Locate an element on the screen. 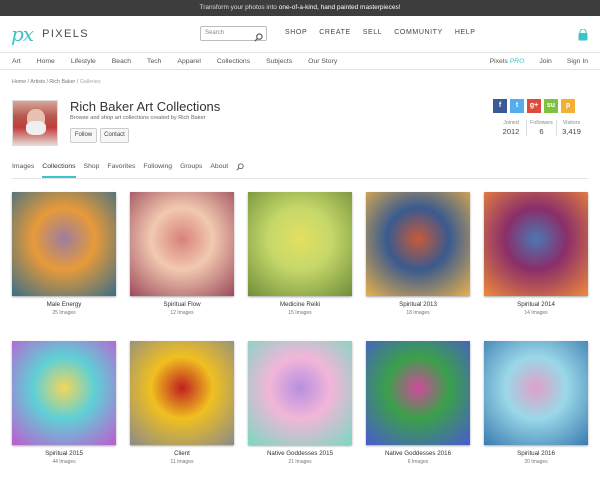 The height and width of the screenshot is (480, 600). category-collections: Collections is located at coordinates (233, 61).